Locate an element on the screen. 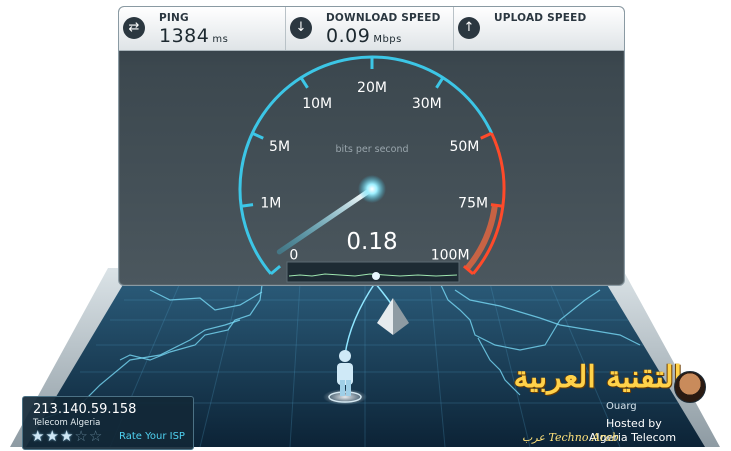 The height and width of the screenshot is (451, 731). gauge-arc-high-inner is located at coordinates (481, 237).